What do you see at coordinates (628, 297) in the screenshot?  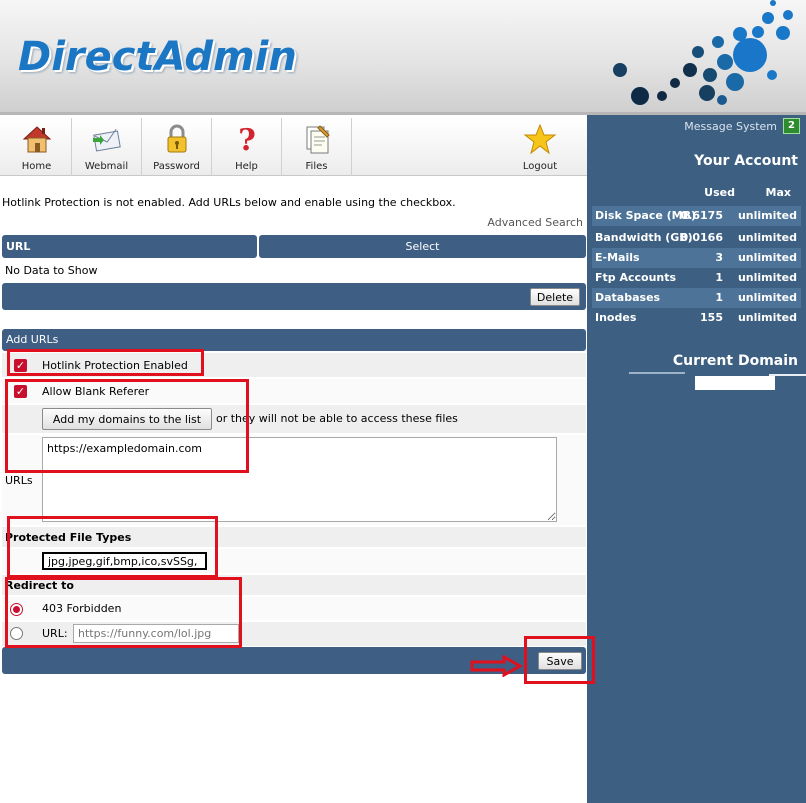 I see `usage-name: Databases` at bounding box center [628, 297].